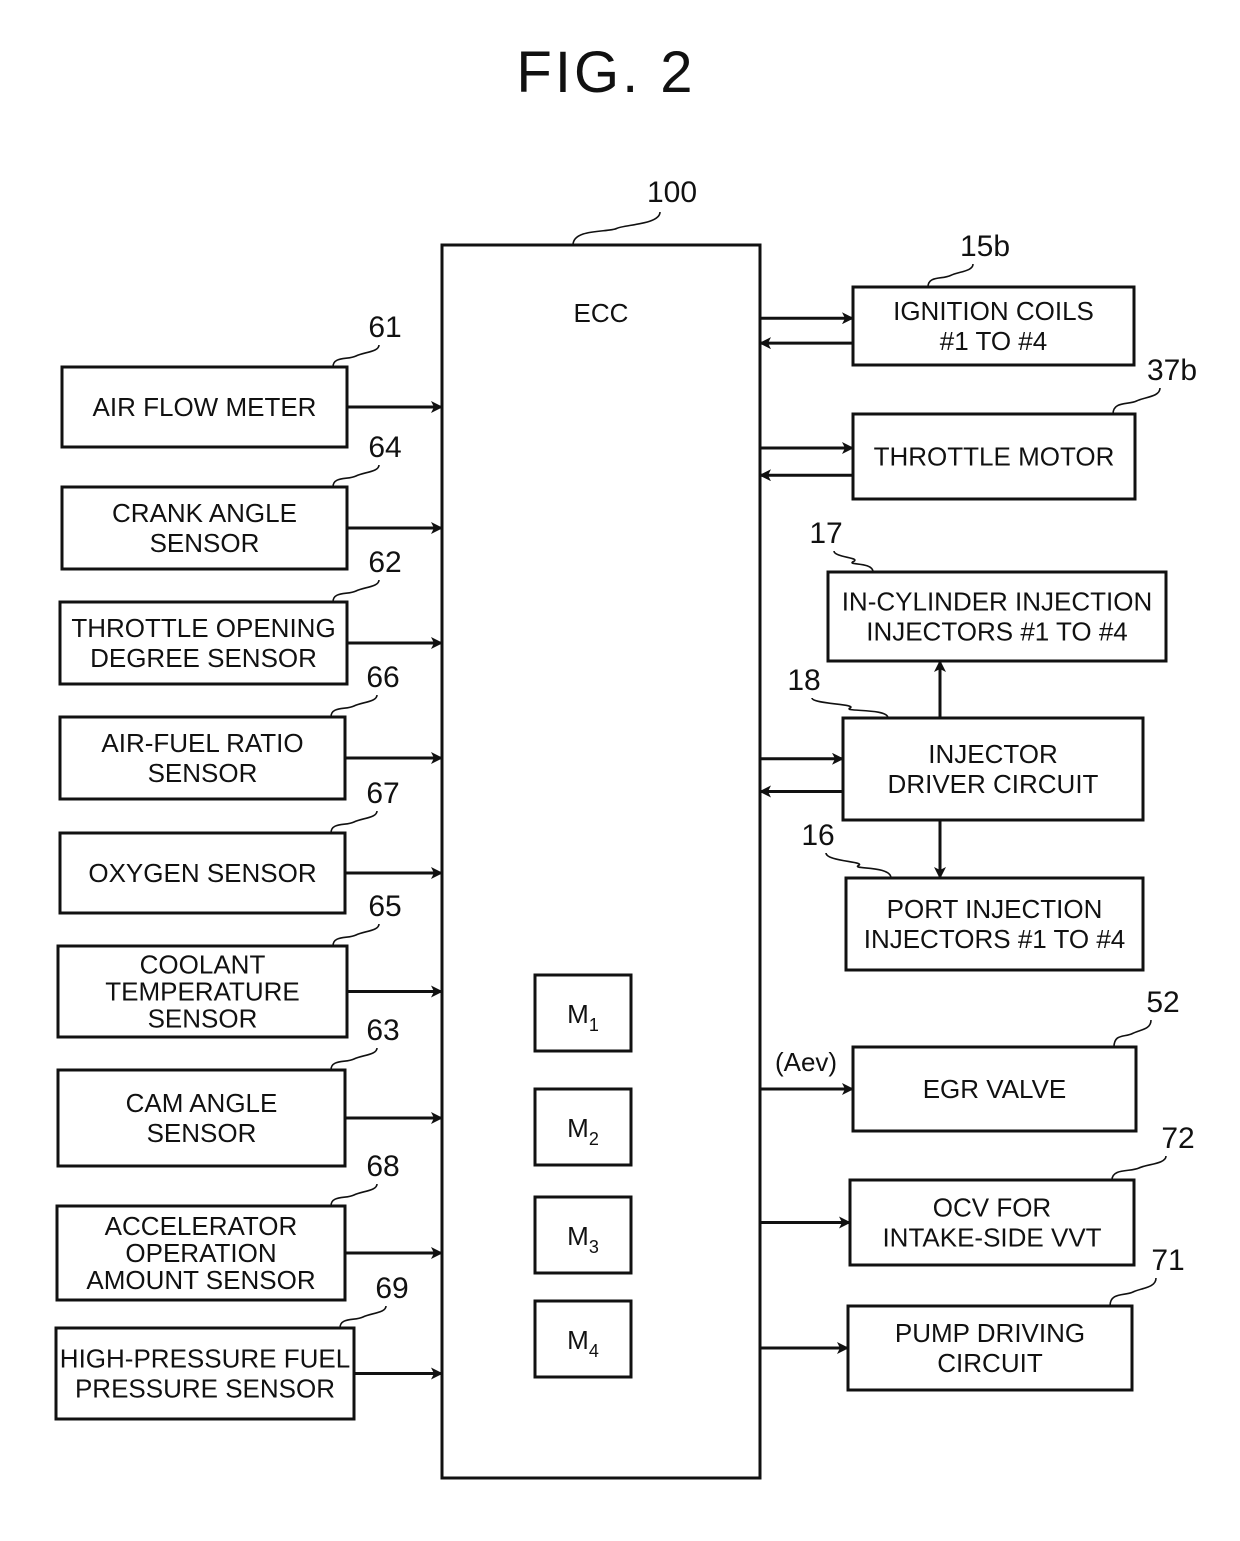  Describe the element at coordinates (803, 680) in the screenshot. I see `actuator-ref-numeral: 18` at that location.